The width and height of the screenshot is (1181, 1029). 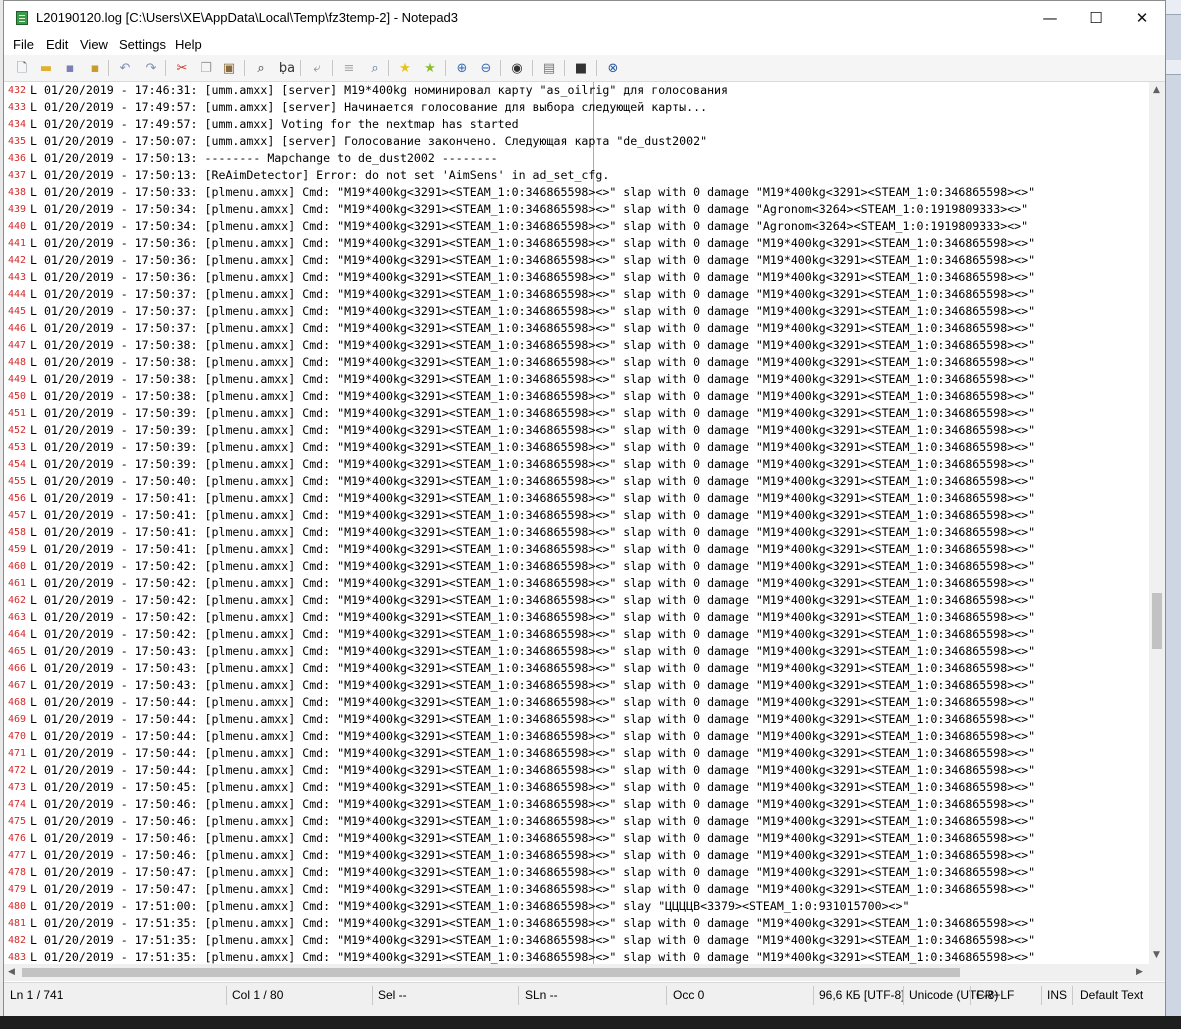 I want to click on line-number: 473, so click(x=17, y=787).